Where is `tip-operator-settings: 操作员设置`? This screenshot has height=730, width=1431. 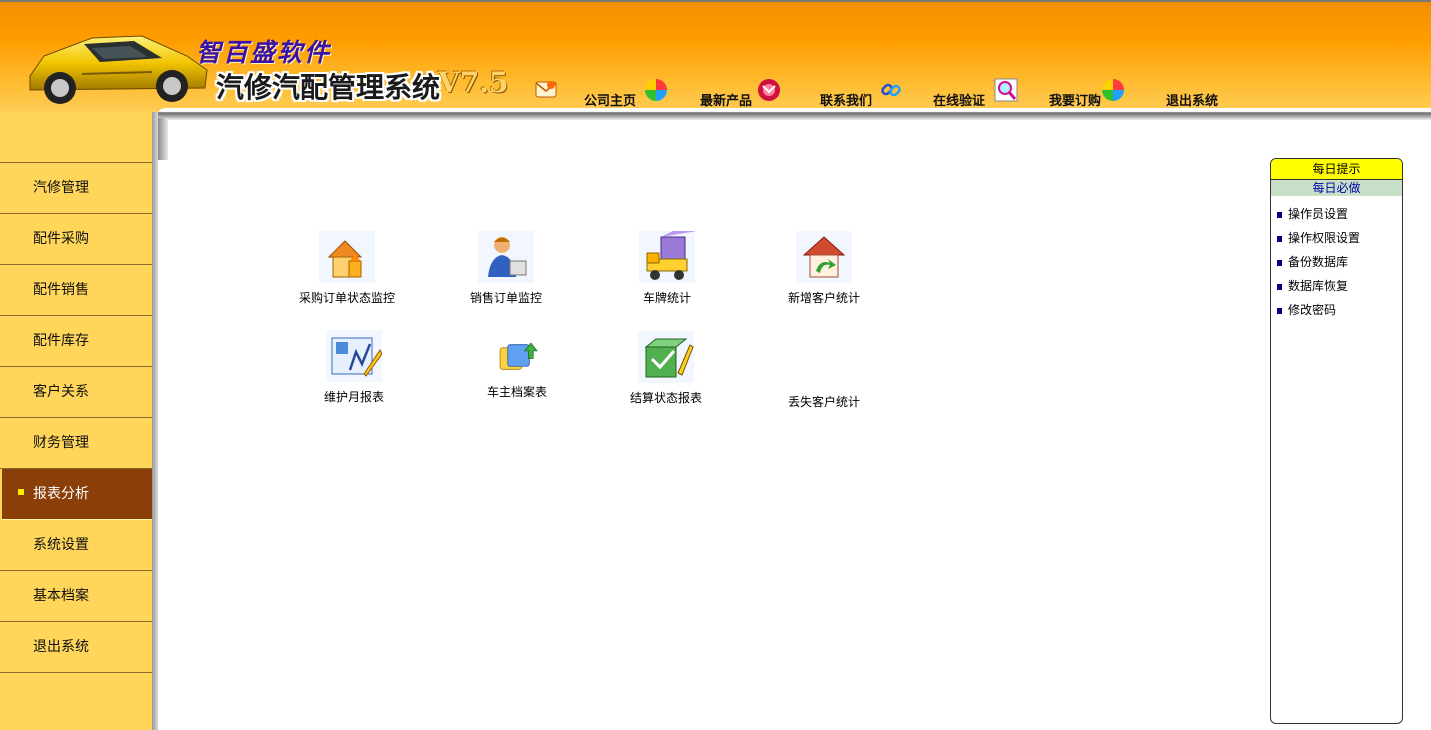 tip-operator-settings: 操作员设置 is located at coordinates (1336, 214).